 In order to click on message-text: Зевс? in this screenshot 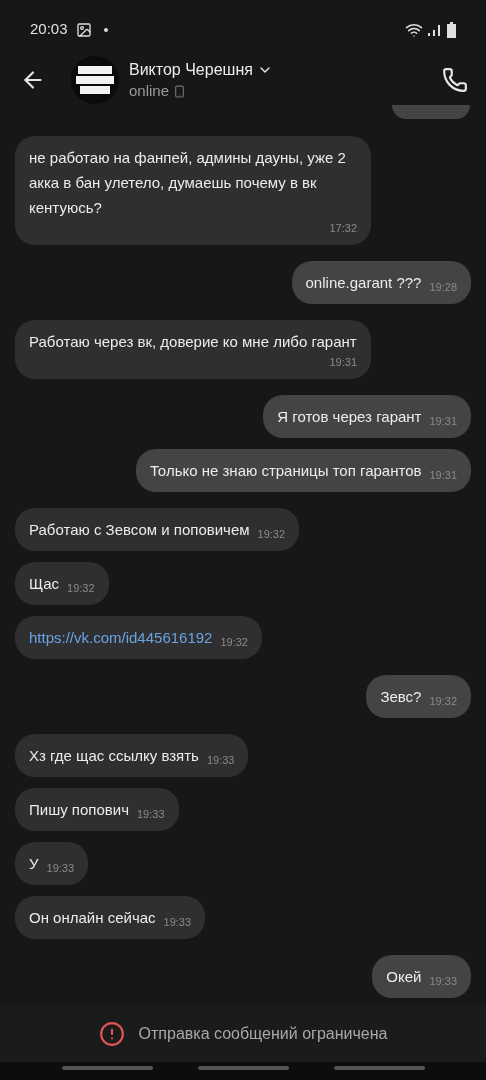, I will do `click(401, 697)`.